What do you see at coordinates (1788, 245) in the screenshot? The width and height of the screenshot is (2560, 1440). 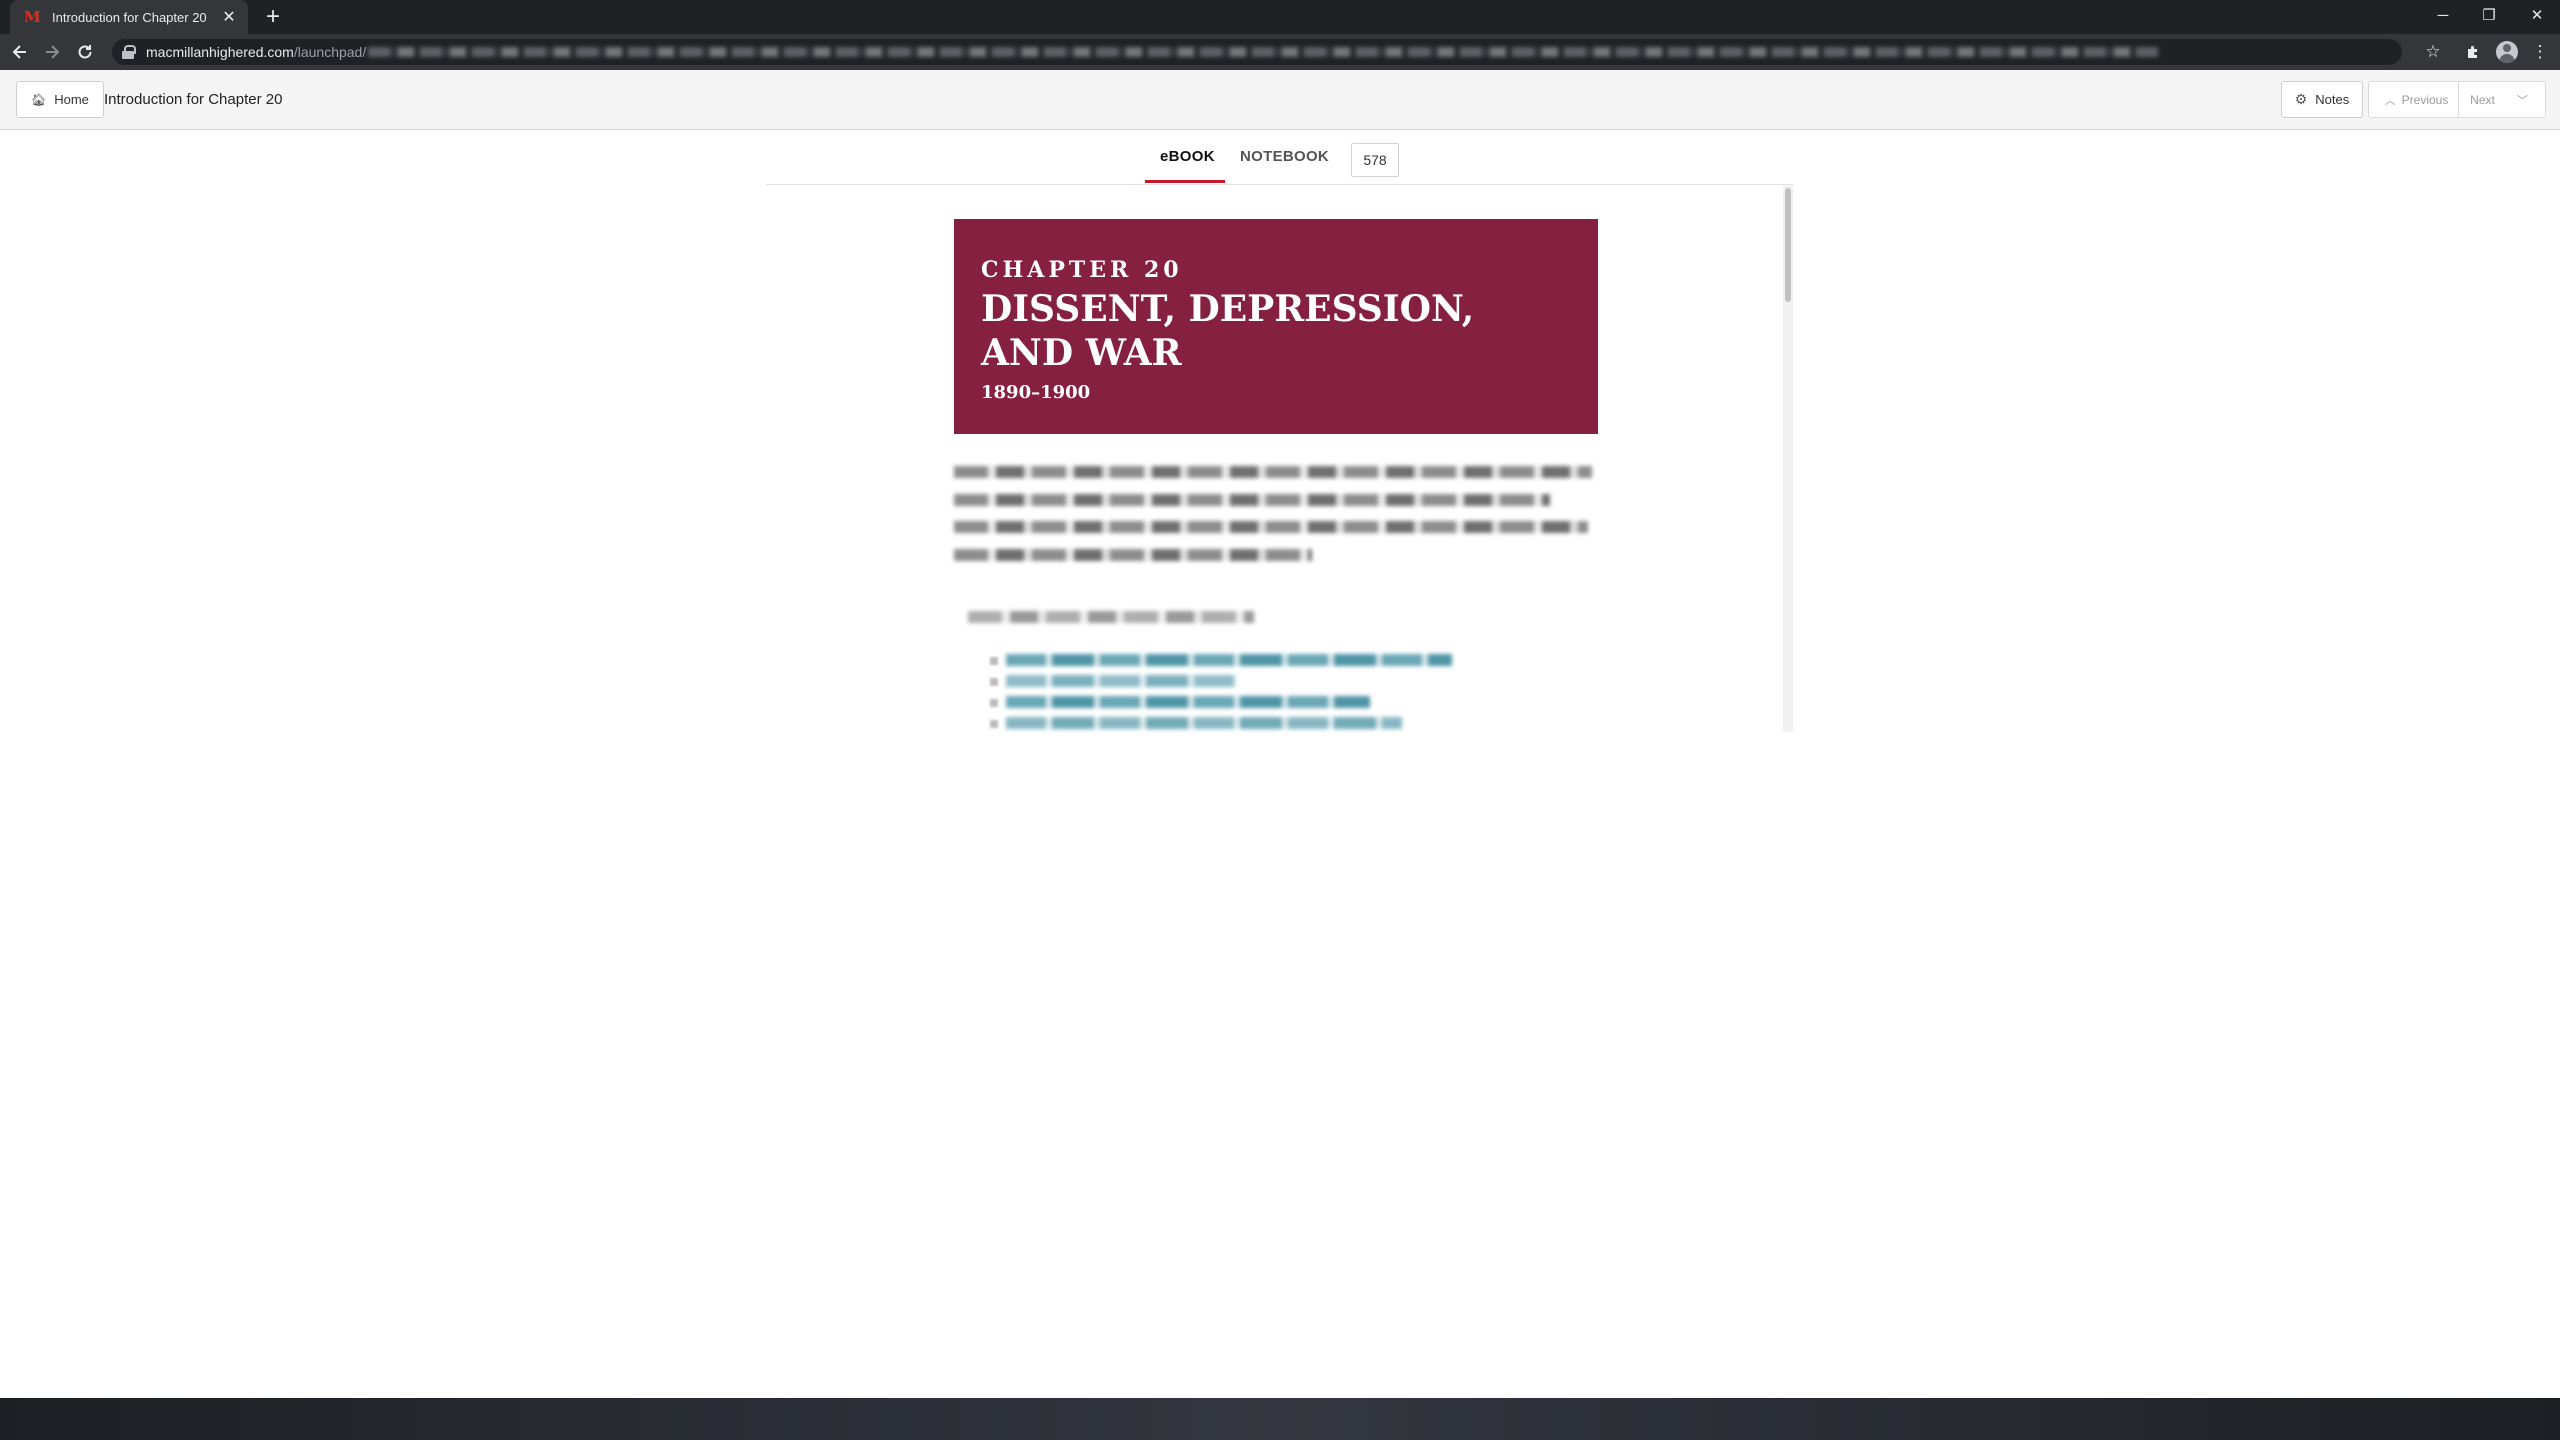 I see `reader-scrollbar-thumb` at bounding box center [1788, 245].